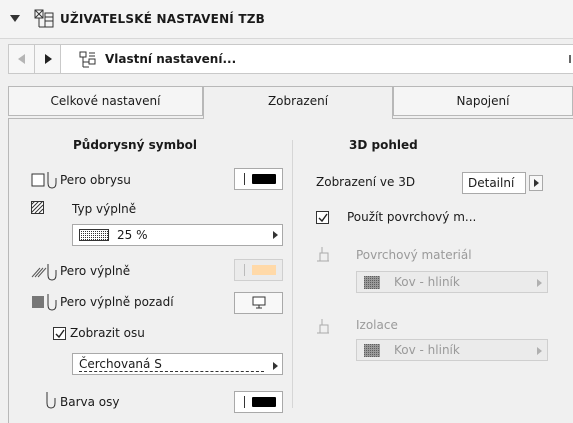 The height and width of the screenshot is (423, 573). Describe the element at coordinates (44, 302) in the screenshot. I see `fill-background-pen-icon` at that location.